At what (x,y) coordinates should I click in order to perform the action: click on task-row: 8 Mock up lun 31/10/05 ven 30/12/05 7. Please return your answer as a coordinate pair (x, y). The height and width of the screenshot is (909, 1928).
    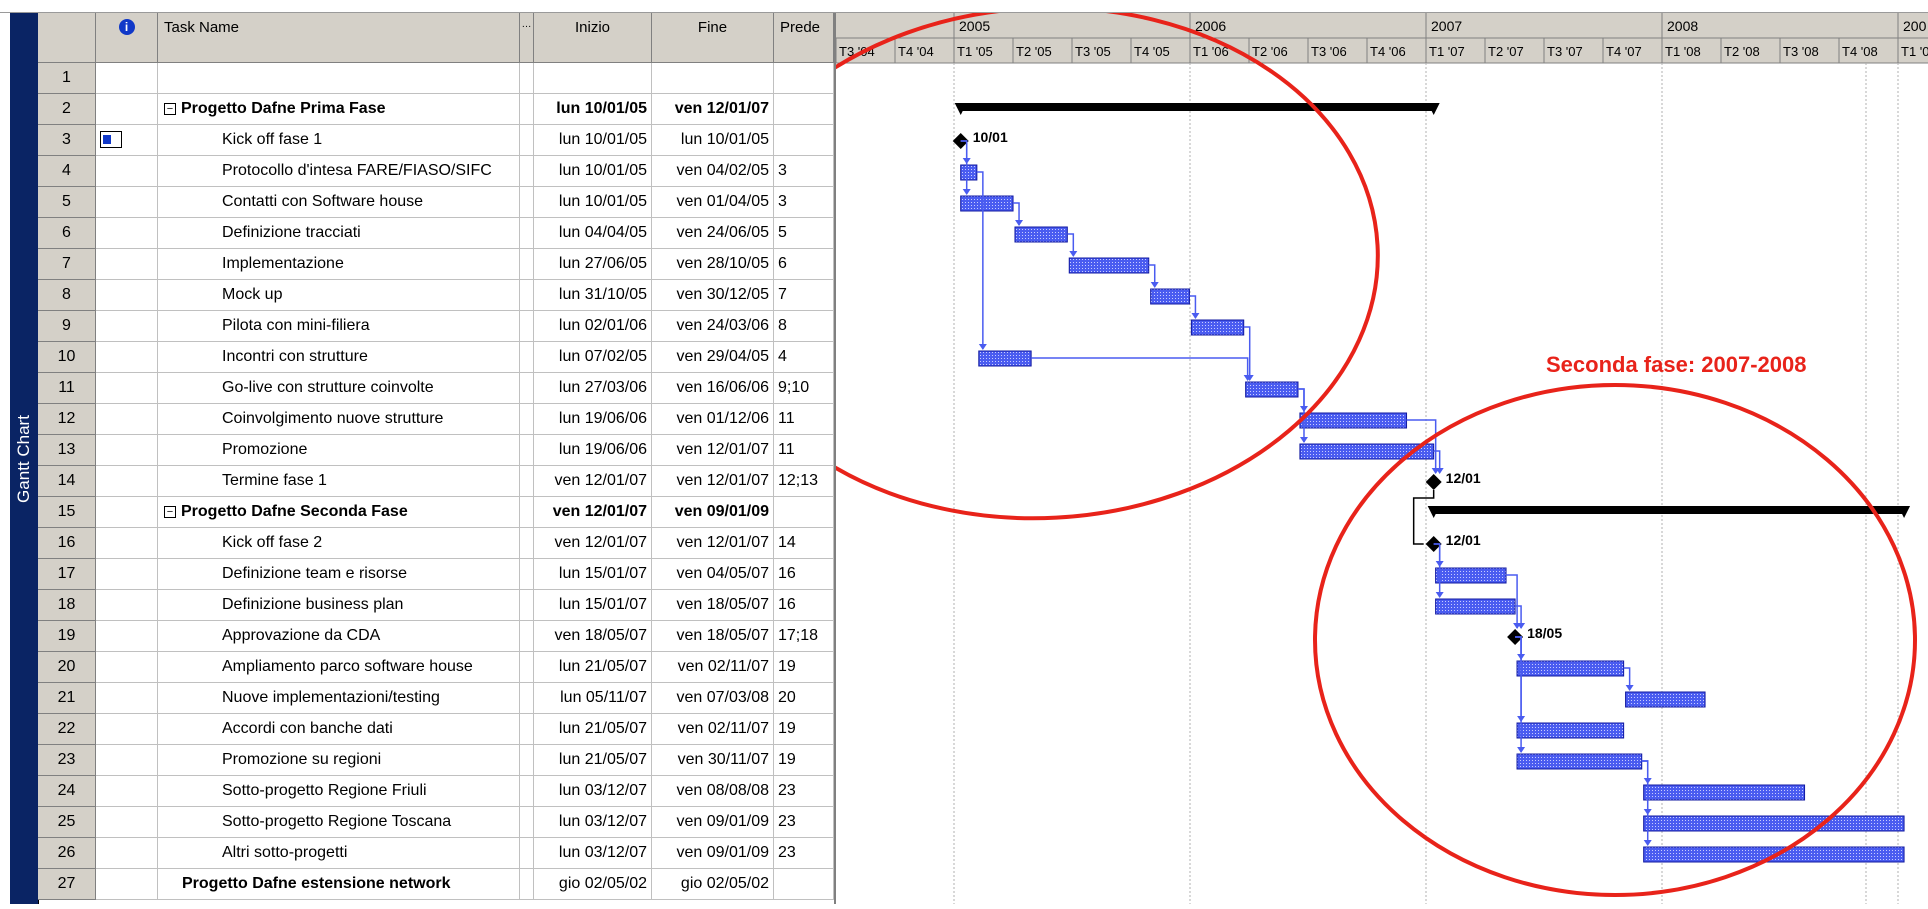
    Looking at the image, I should click on (436, 295).